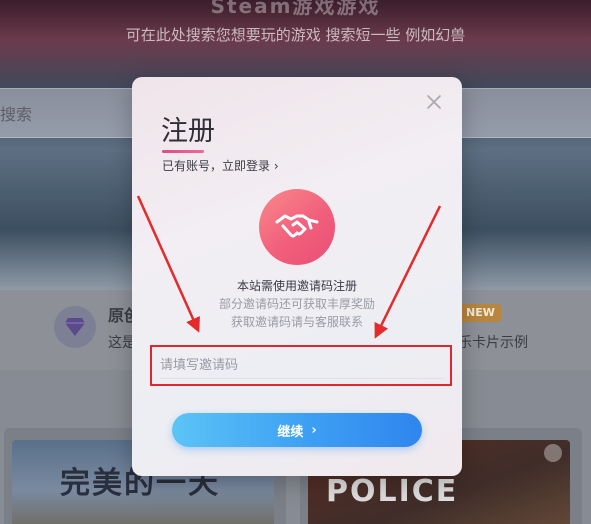 The height and width of the screenshot is (524, 591). Describe the element at coordinates (183, 151) in the screenshot. I see `title-underline` at that location.